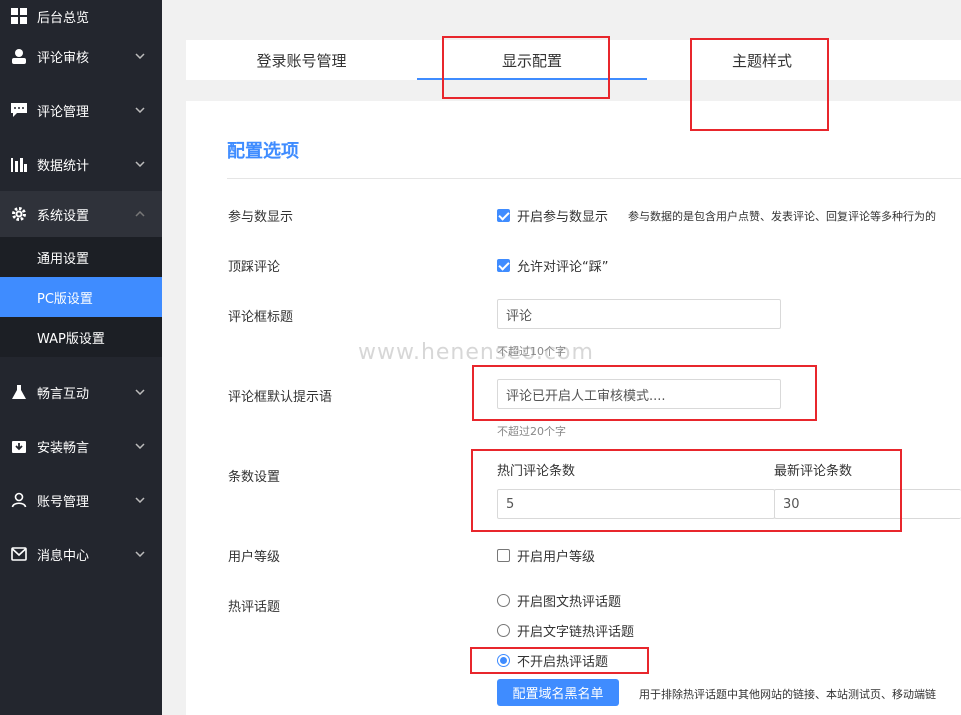  What do you see at coordinates (503, 660) in the screenshot?
I see `hot-topic-radio-selected` at bounding box center [503, 660].